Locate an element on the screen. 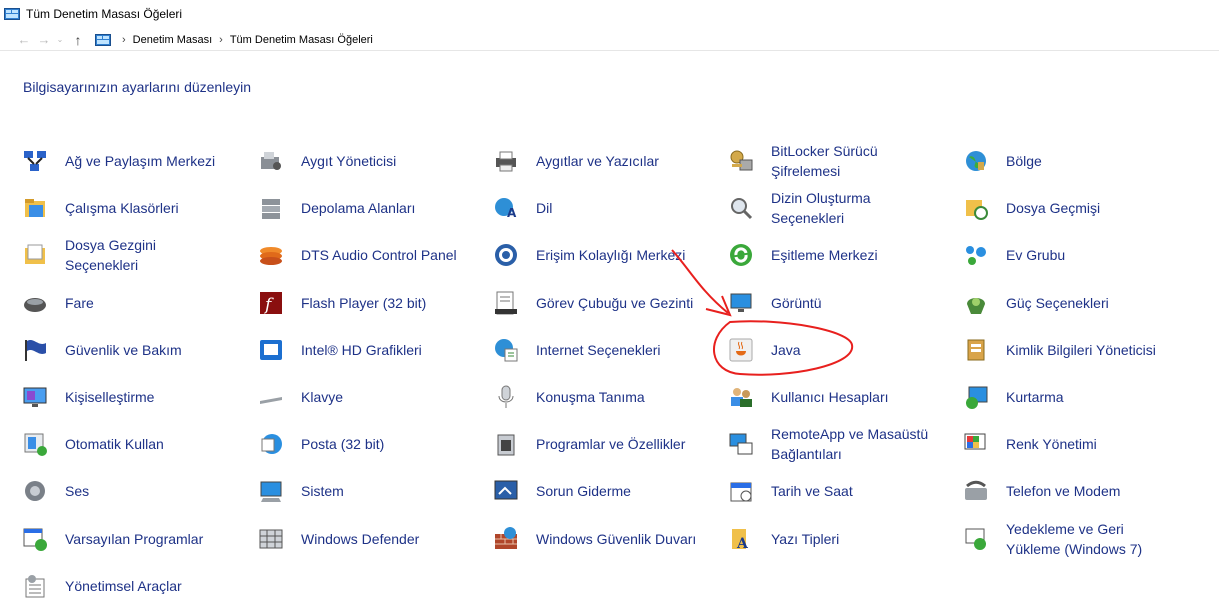 The image size is (1219, 601). control-panel-item-yazi-tipleri: A Yazı Tipleri is located at coordinates (821, 538).